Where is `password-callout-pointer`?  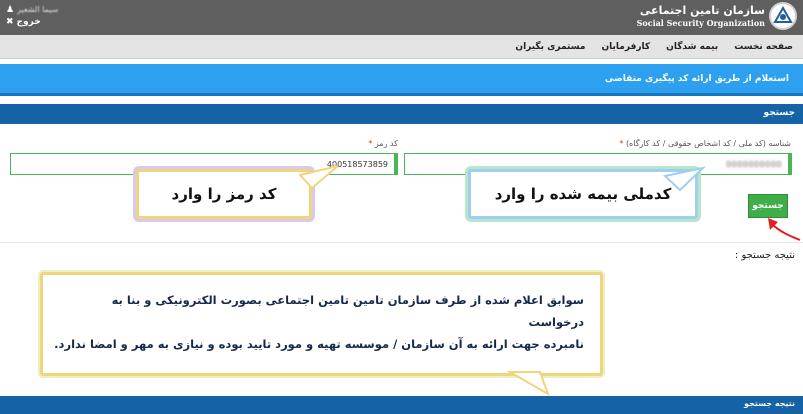 password-callout-pointer is located at coordinates (318, 177).